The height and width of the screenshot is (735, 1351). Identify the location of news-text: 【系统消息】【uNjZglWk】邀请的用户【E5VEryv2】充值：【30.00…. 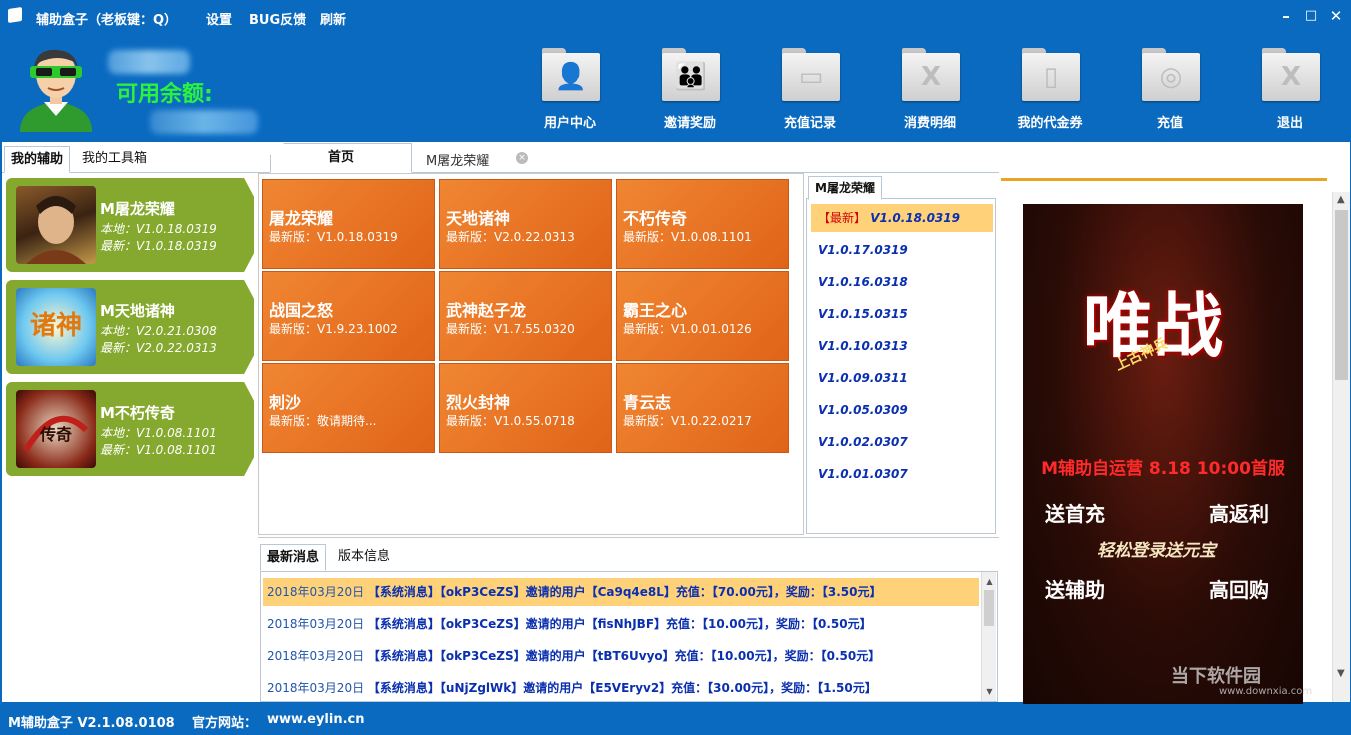
(622, 688).